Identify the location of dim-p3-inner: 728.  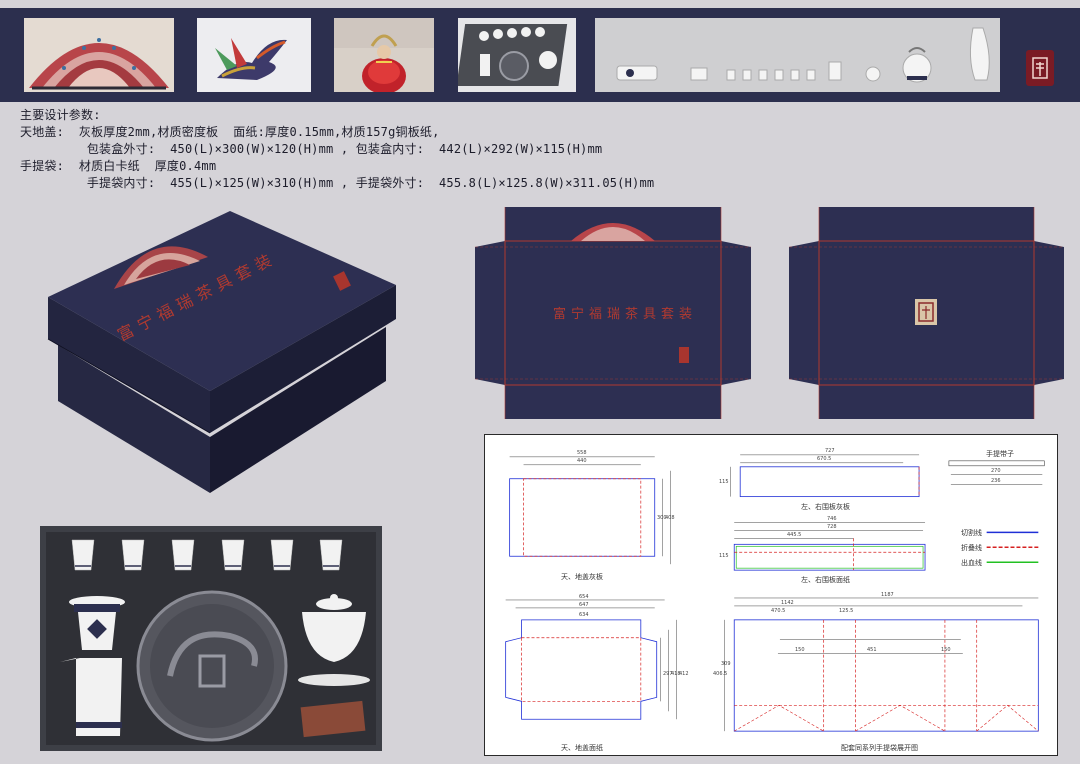
(832, 527).